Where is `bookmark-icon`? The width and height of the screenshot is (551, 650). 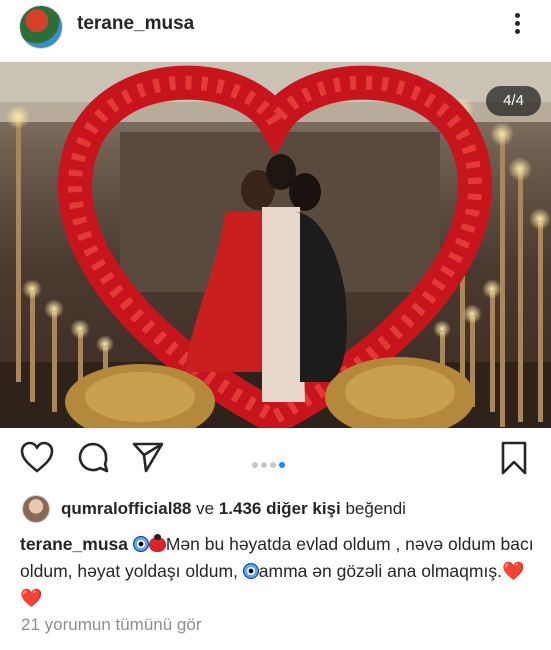 bookmark-icon is located at coordinates (514, 458).